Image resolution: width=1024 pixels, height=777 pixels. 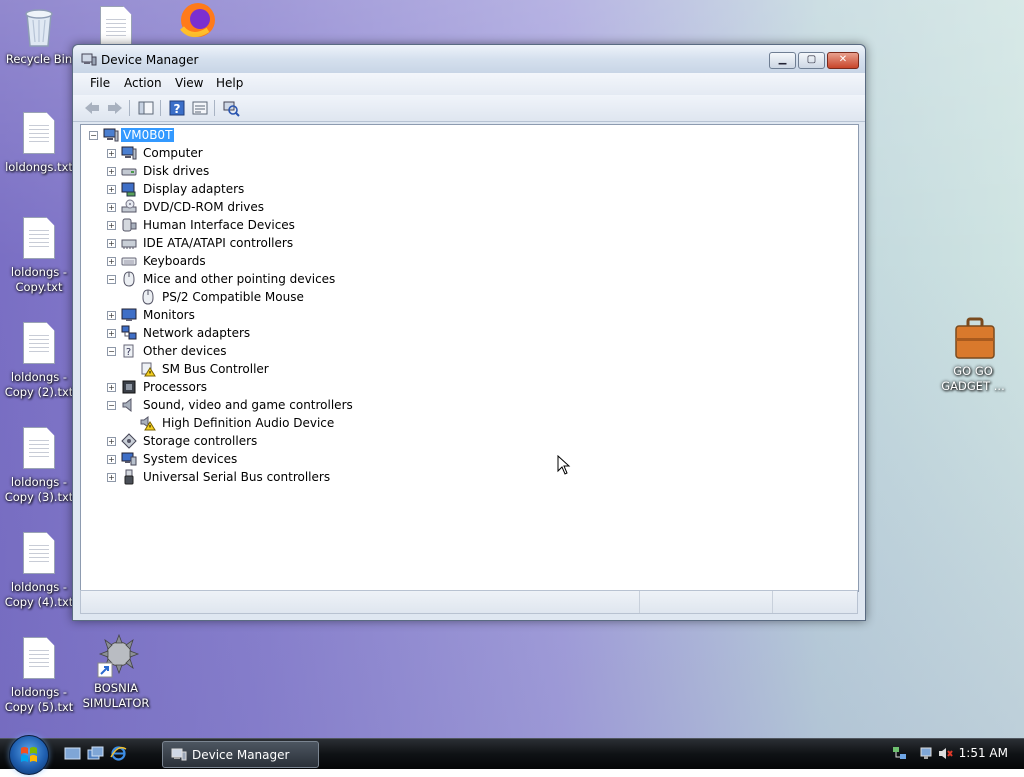 I want to click on menu-help: Help, so click(x=229, y=83).